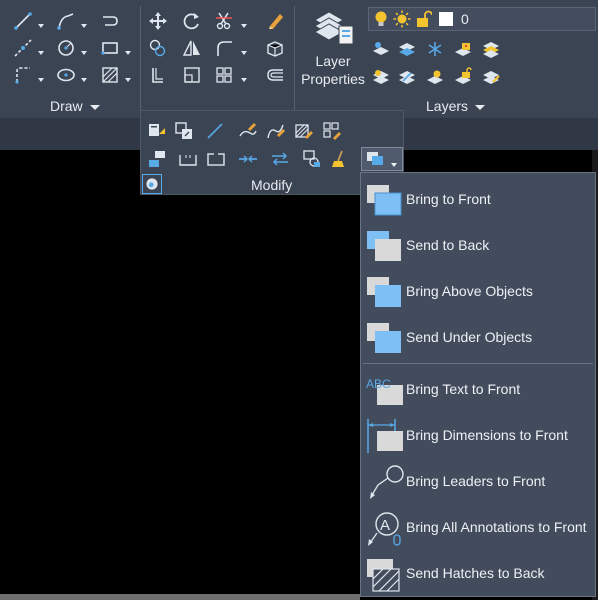 Image resolution: width=598 pixels, height=600 pixels. What do you see at coordinates (340, 159) in the screenshot?
I see `delete-duplicate-objects-icon` at bounding box center [340, 159].